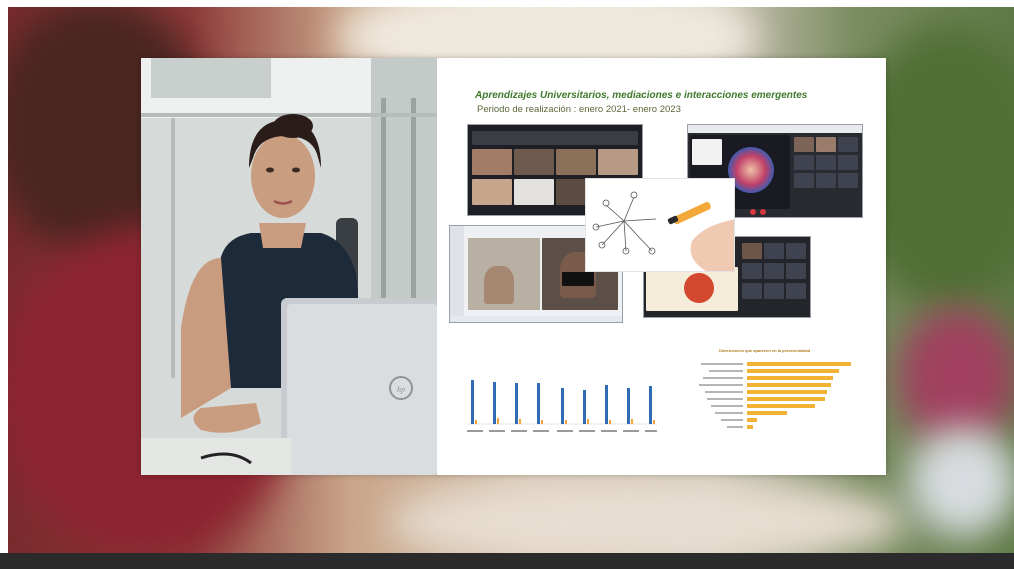 The height and width of the screenshot is (569, 1014). Describe the element at coordinates (775, 395) in the screenshot. I see `bar-chart-right-svg` at that location.